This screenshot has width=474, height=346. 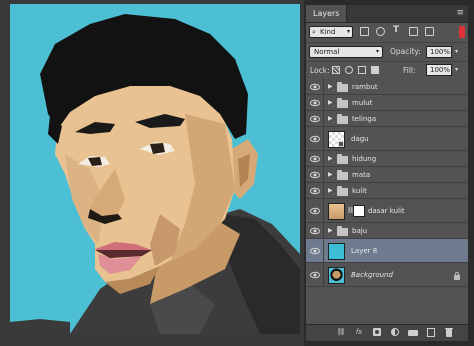 I want to click on lock-transparent-icon, so click(x=336, y=70).